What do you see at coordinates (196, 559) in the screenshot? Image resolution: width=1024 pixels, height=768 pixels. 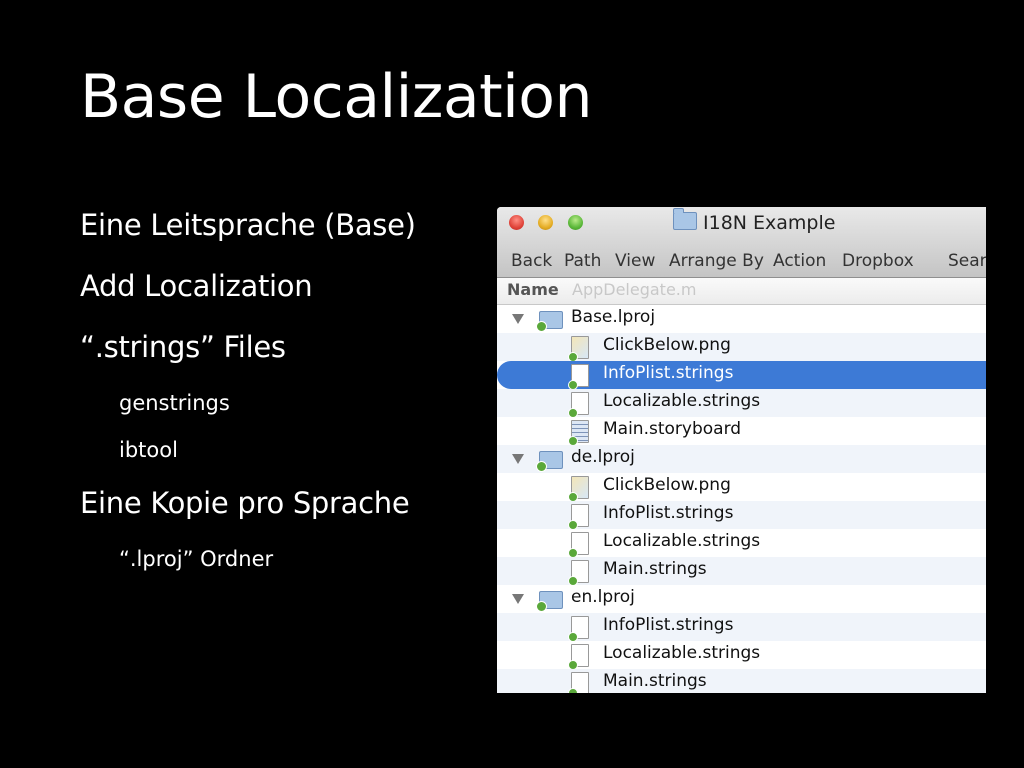 I see `sub-bullet-item: “.lproj” Ordner` at bounding box center [196, 559].